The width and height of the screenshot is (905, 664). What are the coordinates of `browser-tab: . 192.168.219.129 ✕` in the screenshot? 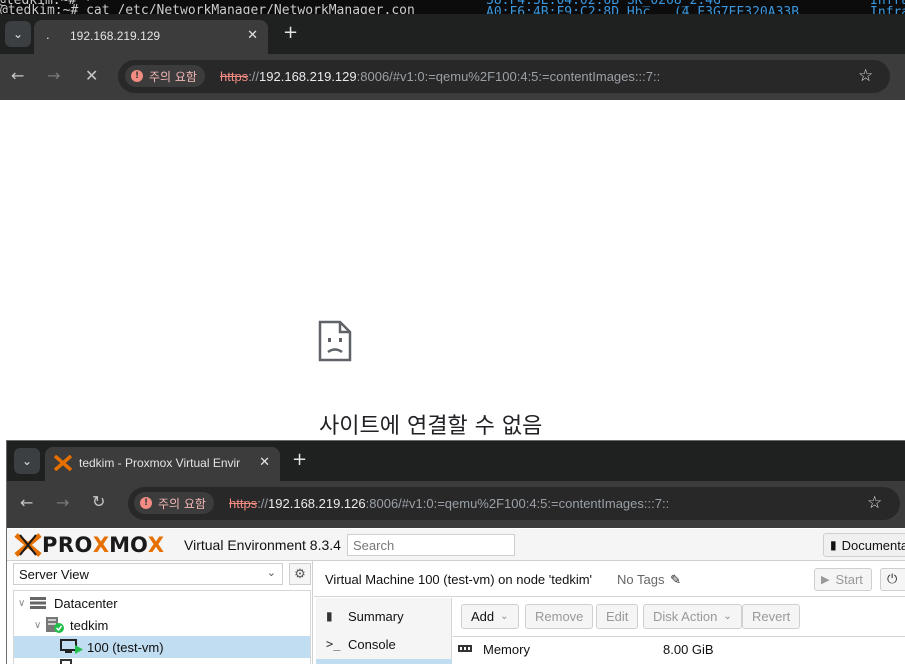 It's located at (151, 37).